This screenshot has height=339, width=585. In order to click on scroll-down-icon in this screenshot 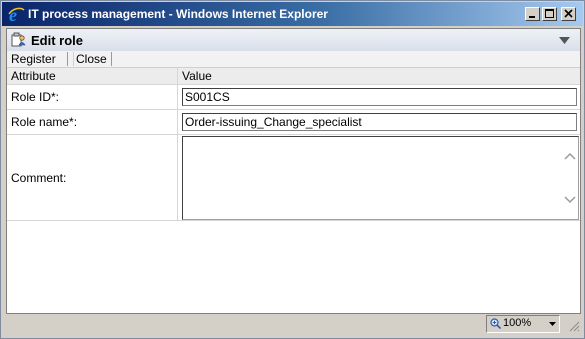, I will do `click(570, 199)`.